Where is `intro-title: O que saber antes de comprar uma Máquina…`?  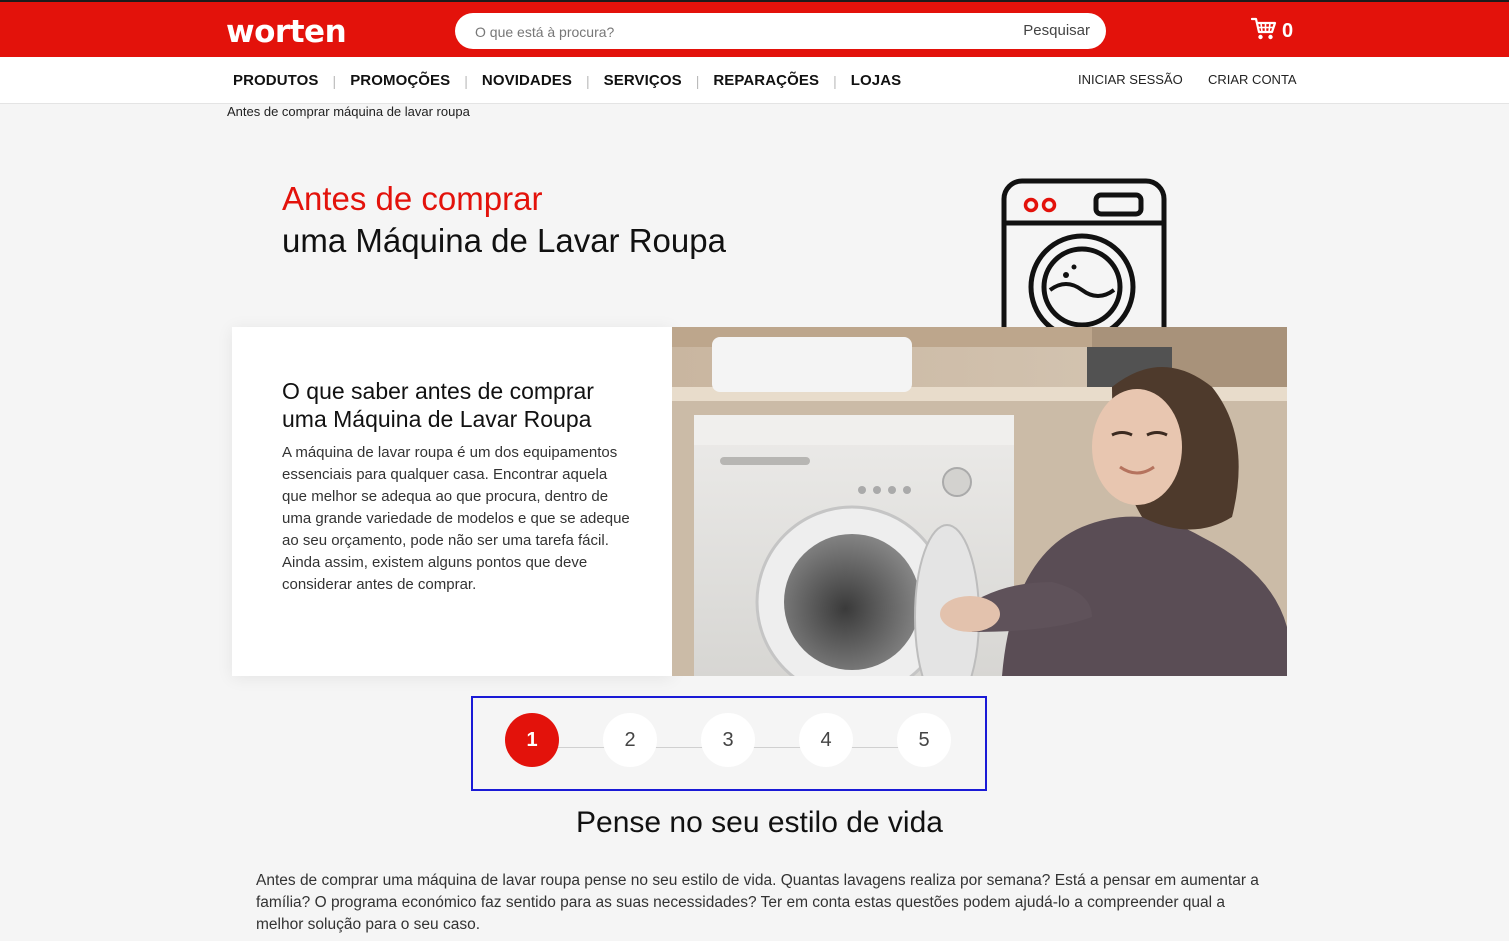
intro-title: O que saber antes de comprar uma Máquina… is located at coordinates (438, 405).